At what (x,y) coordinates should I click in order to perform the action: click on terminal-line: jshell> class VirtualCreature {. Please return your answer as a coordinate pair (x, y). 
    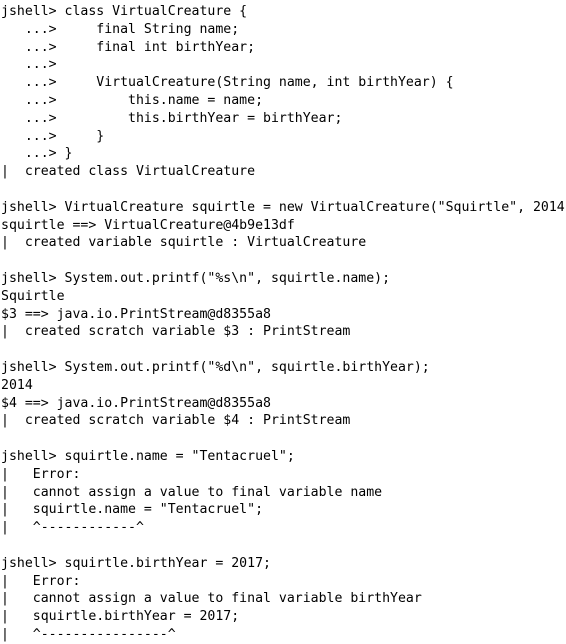
    Looking at the image, I should click on (124, 11).